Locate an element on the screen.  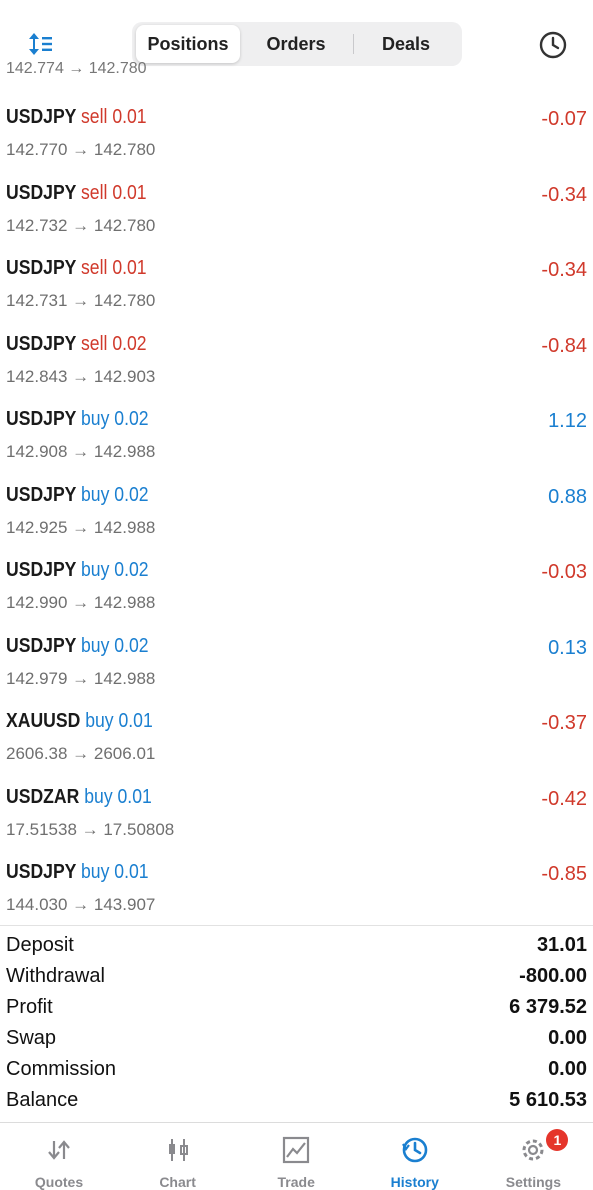
tab-deals: Deals is located at coordinates (406, 44).